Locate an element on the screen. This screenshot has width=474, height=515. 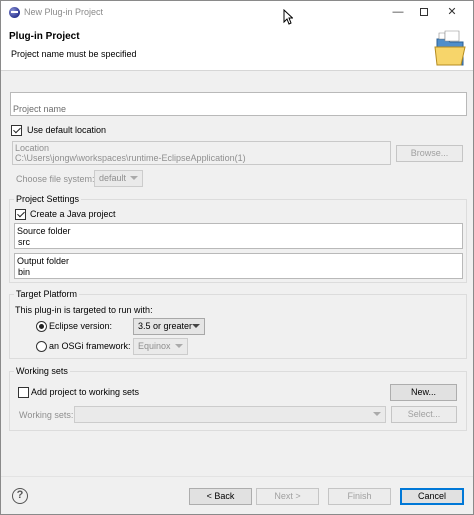
cancel-button: Cancel is located at coordinates (432, 496).